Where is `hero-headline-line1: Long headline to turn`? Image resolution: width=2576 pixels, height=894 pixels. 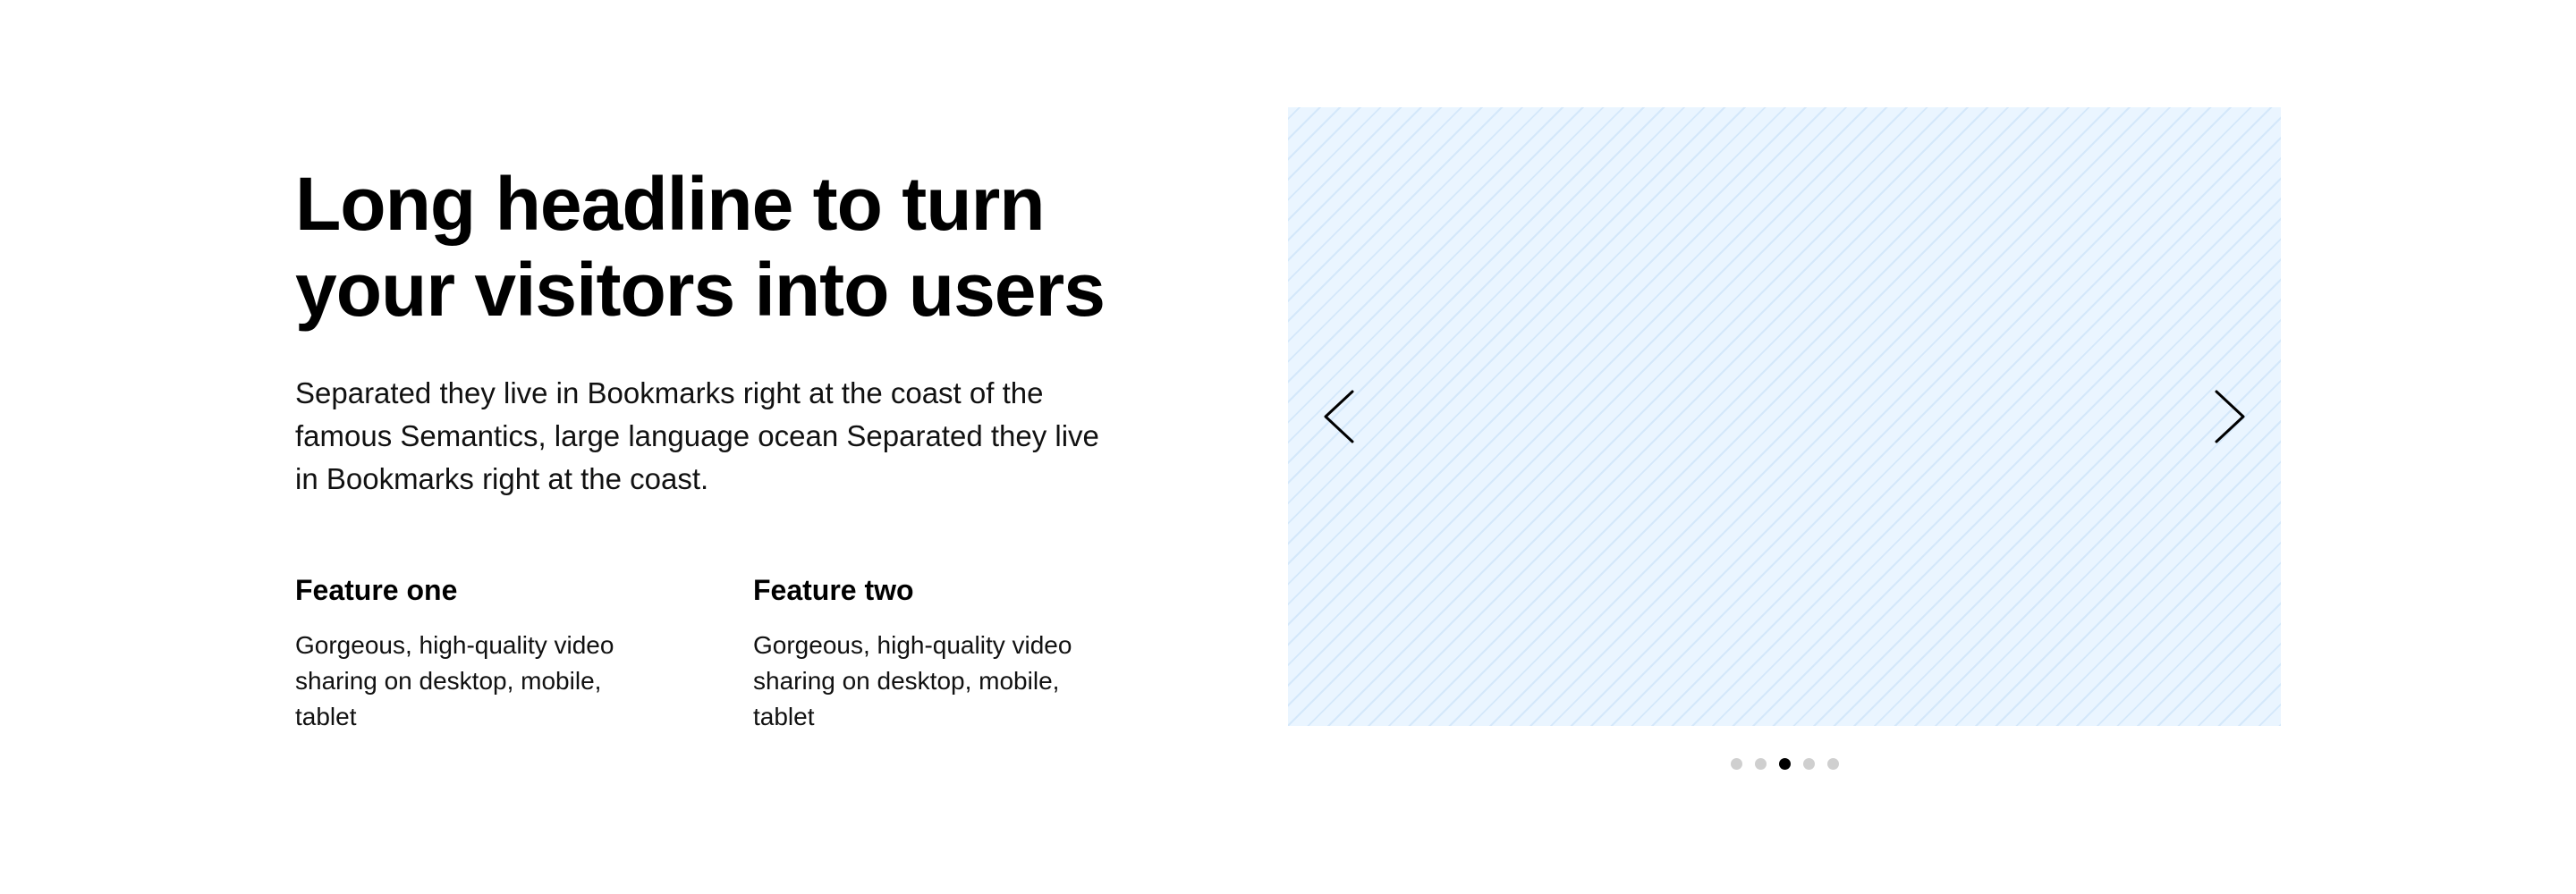
hero-headline-line1: Long headline to turn is located at coordinates (670, 204).